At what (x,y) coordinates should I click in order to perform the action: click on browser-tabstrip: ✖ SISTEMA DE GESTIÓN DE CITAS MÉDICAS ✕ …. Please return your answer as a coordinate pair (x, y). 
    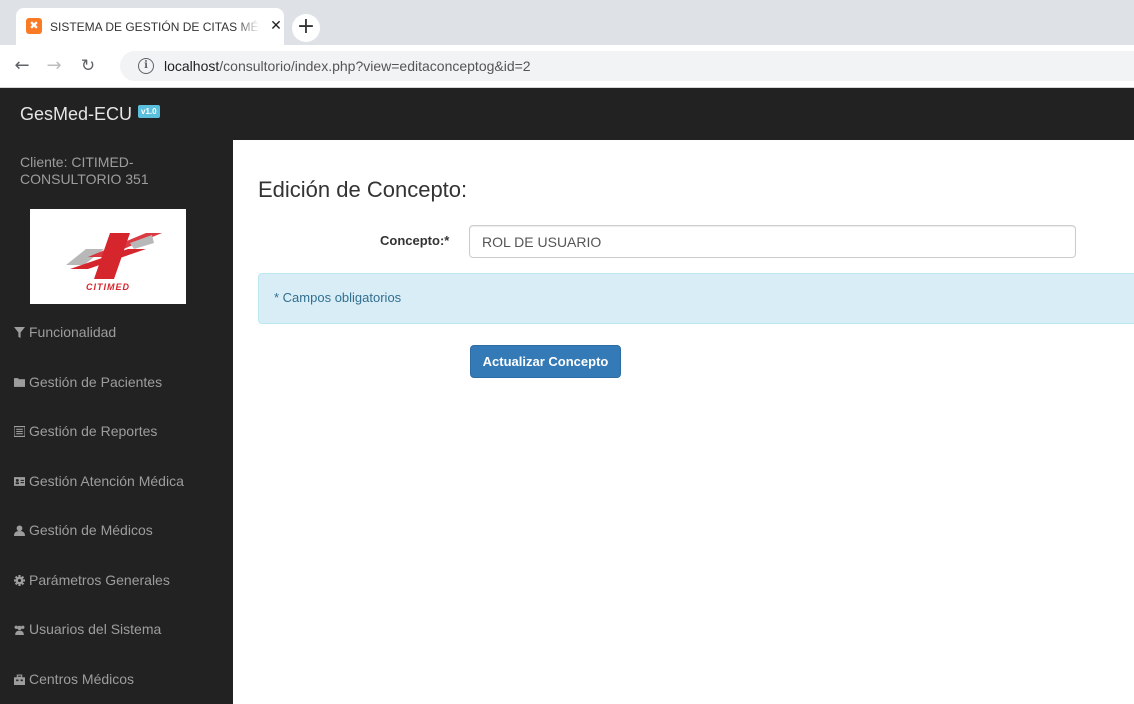
    Looking at the image, I should click on (567, 22).